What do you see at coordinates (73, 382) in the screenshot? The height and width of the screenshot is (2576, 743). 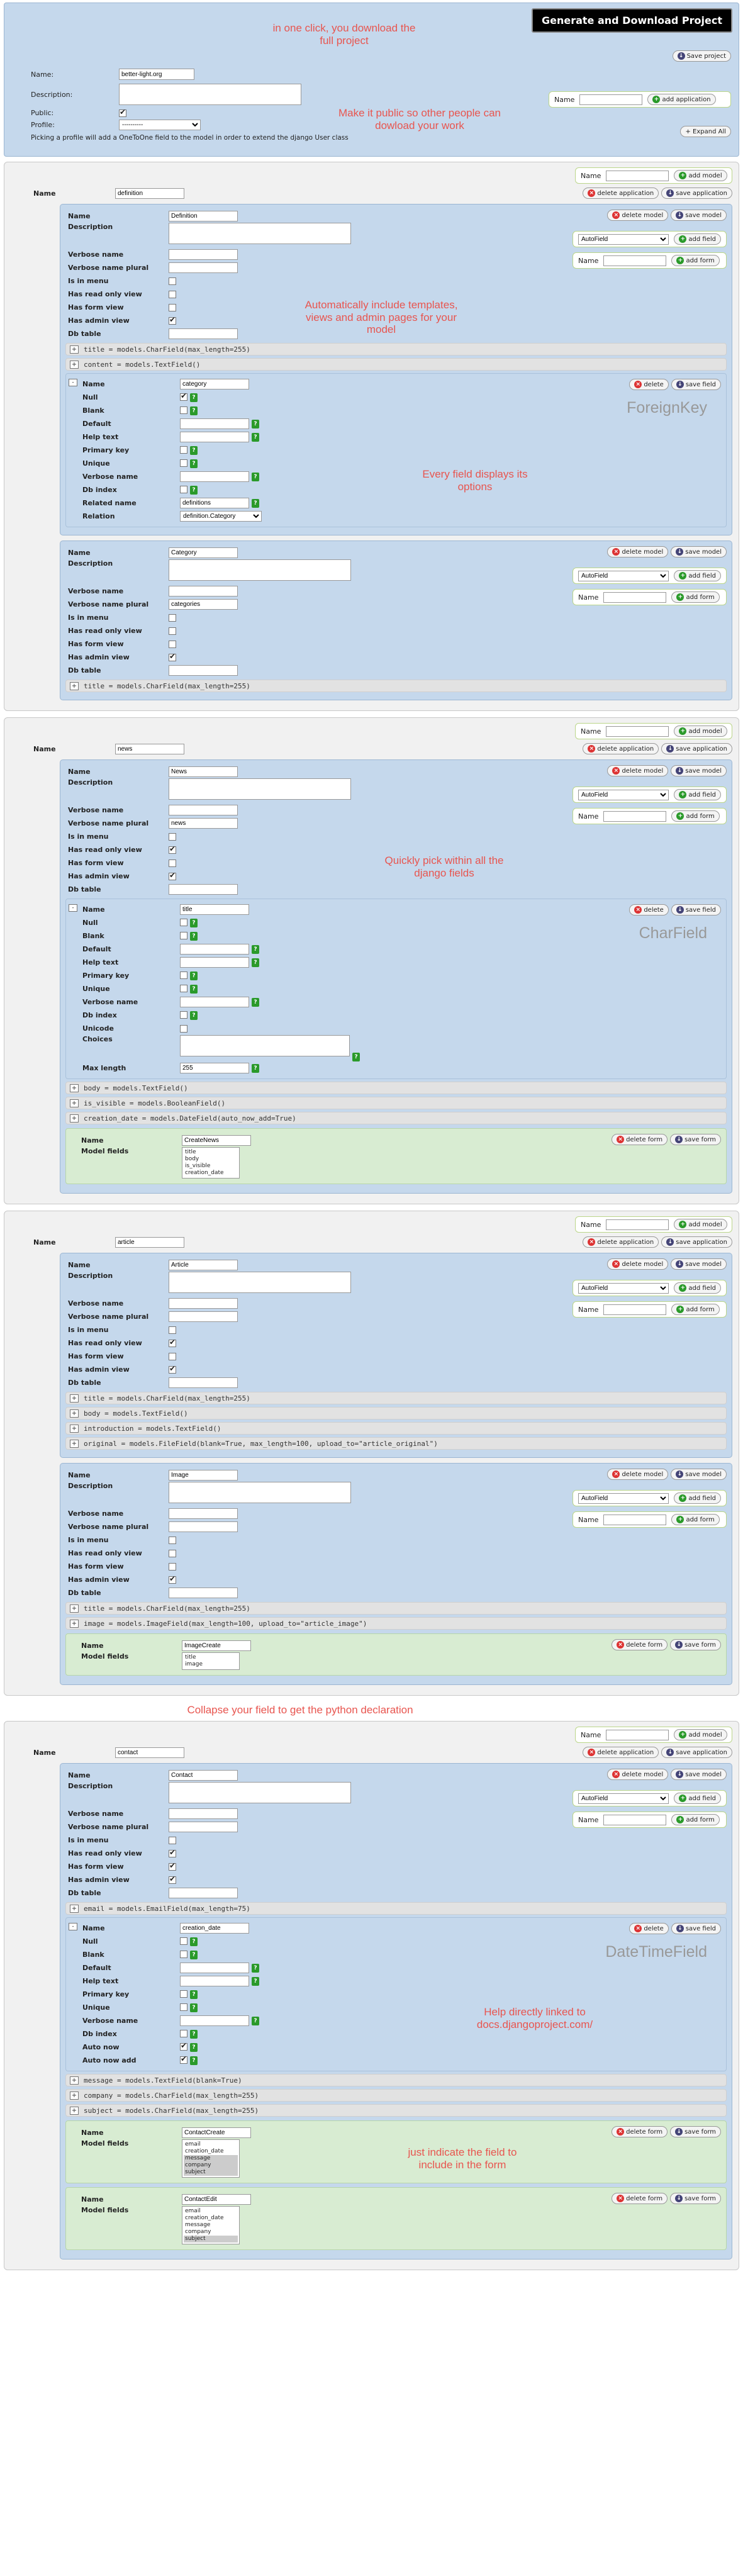 I see `collapse-icon: -` at bounding box center [73, 382].